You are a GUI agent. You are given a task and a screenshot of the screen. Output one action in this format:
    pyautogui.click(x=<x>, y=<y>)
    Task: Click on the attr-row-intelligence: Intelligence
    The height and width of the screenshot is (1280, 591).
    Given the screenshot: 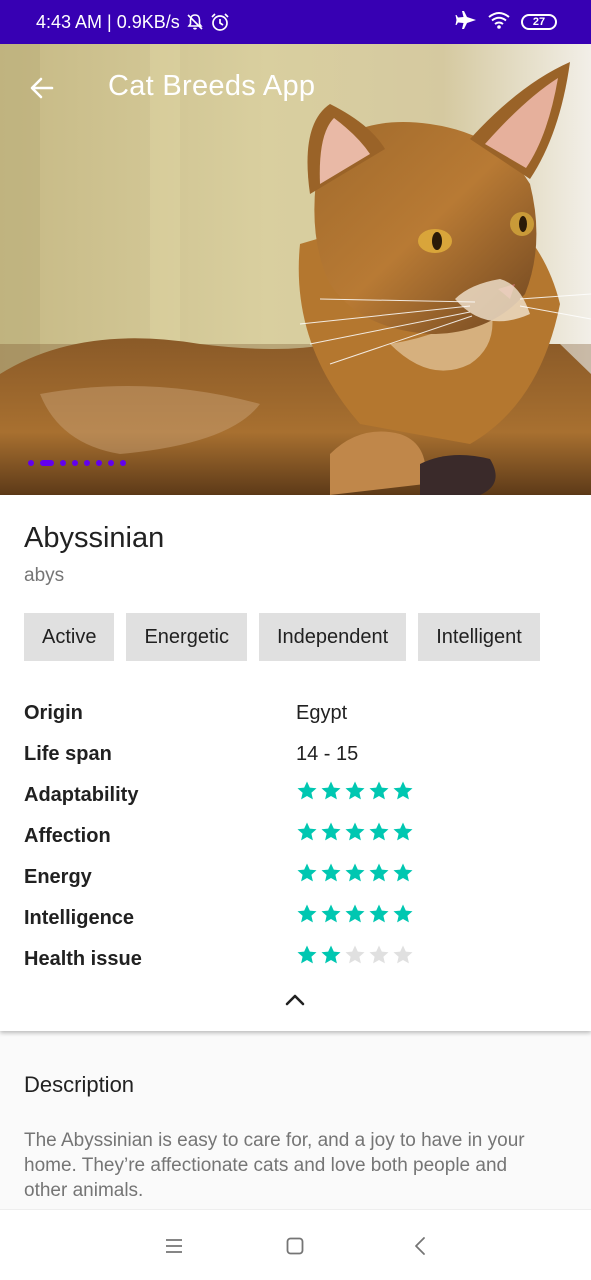 What is the action you would take?
    pyautogui.click(x=284, y=923)
    